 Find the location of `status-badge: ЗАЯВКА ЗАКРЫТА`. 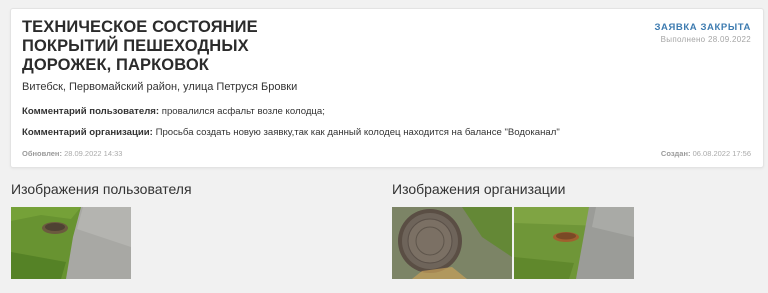

status-badge: ЗАЯВКА ЗАКРЫТА is located at coordinates (702, 27).